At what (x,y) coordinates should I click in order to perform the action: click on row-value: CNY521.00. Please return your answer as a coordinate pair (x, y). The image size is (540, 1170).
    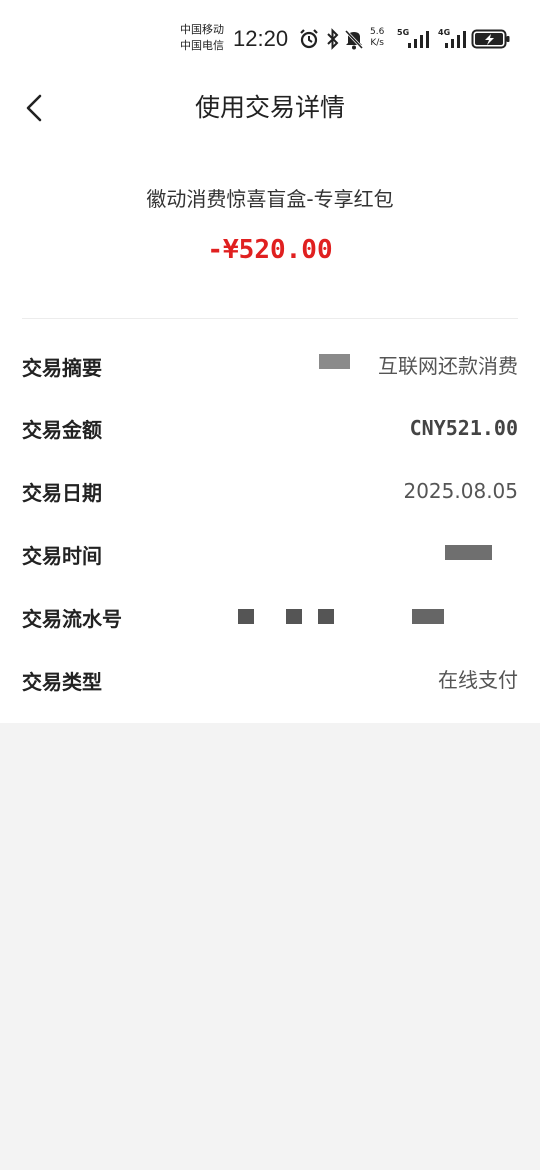
    Looking at the image, I should click on (463, 428).